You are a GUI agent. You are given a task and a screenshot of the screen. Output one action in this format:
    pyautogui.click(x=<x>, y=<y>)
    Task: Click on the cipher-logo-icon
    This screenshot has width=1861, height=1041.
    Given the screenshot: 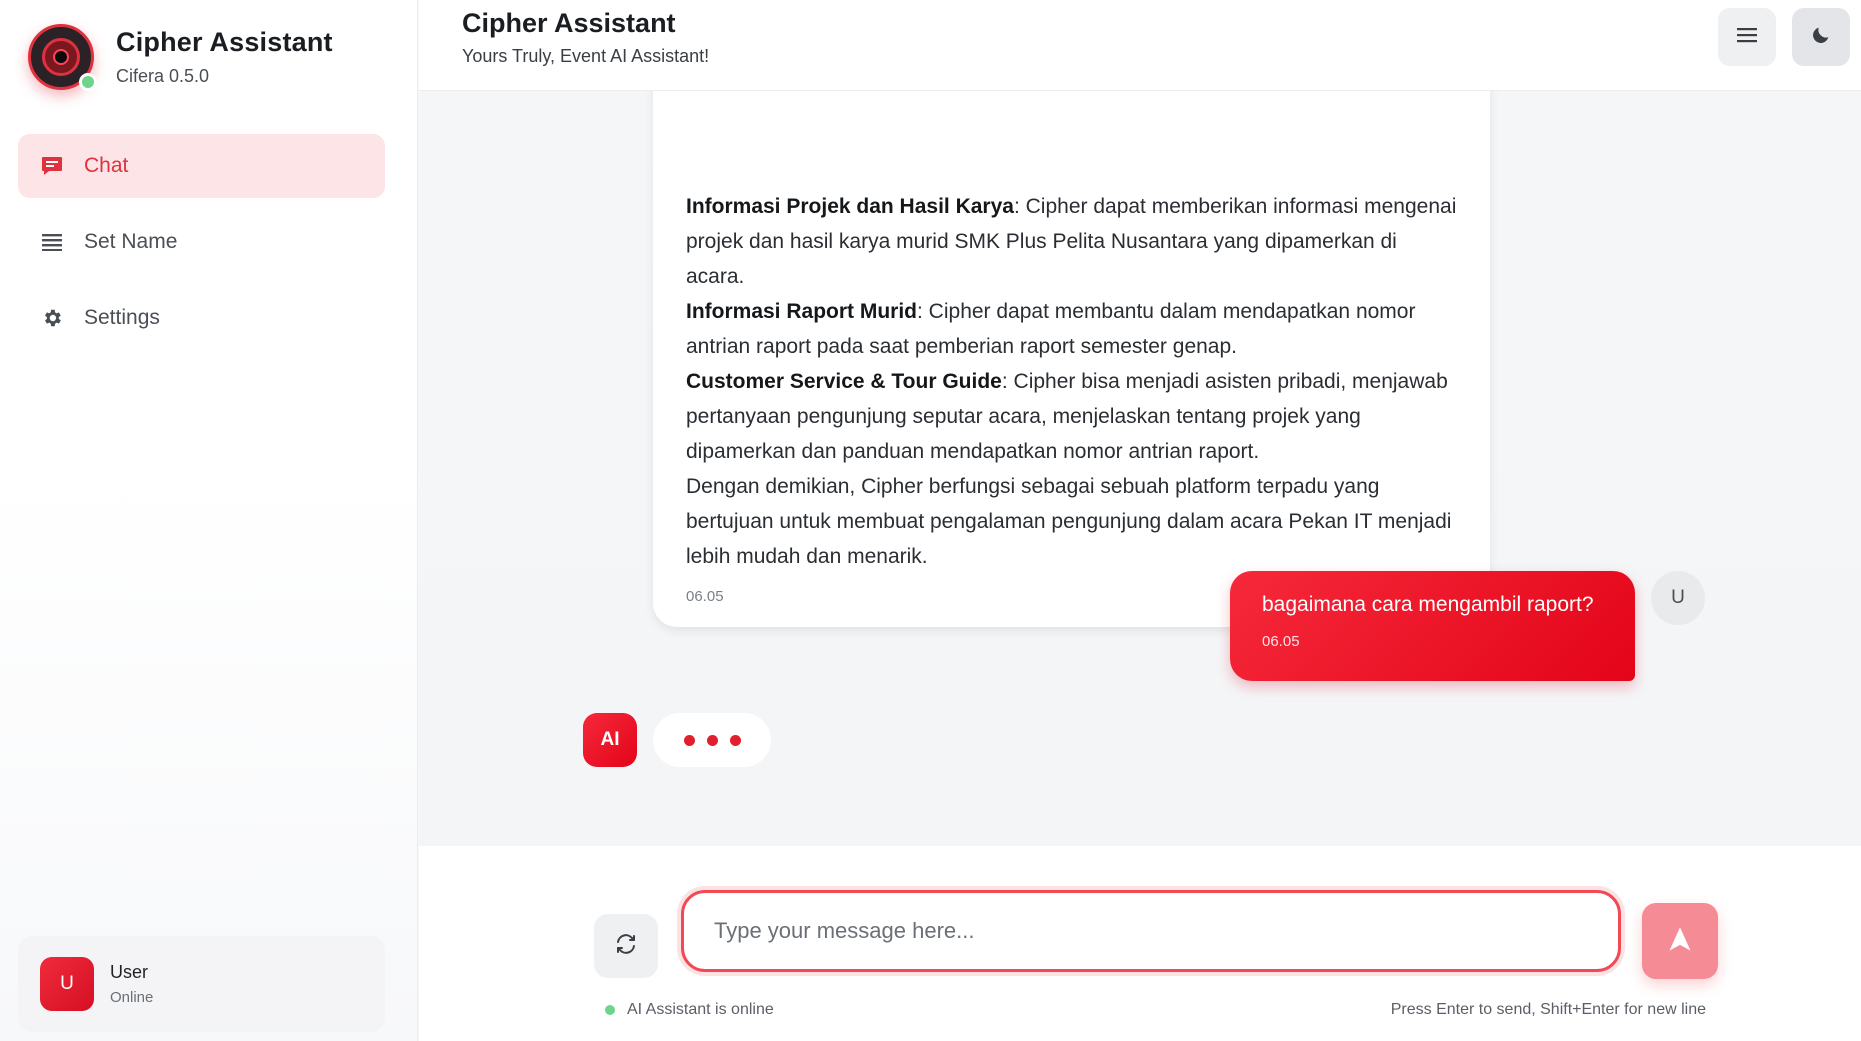 What is the action you would take?
    pyautogui.click(x=62, y=57)
    